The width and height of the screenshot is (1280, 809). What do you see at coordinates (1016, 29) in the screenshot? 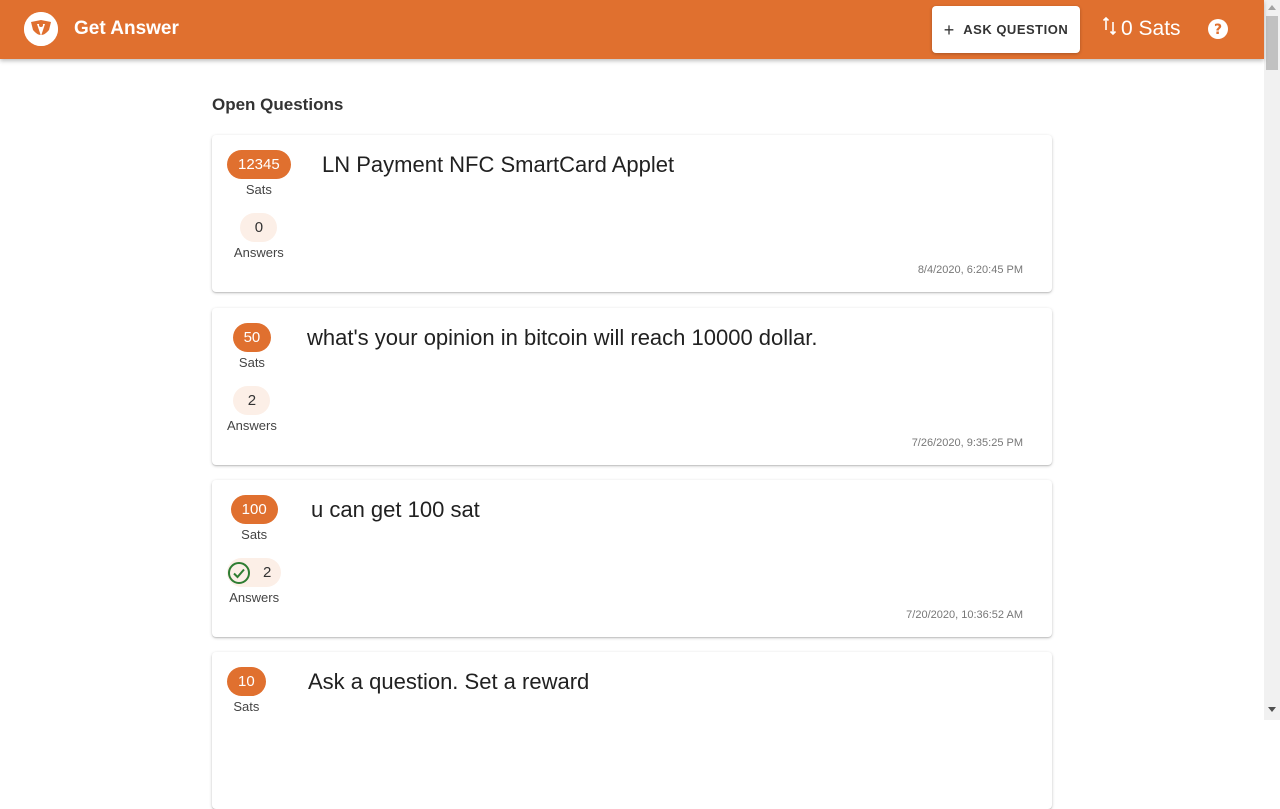
I see `ask-question-label: ASK QUESTION` at bounding box center [1016, 29].